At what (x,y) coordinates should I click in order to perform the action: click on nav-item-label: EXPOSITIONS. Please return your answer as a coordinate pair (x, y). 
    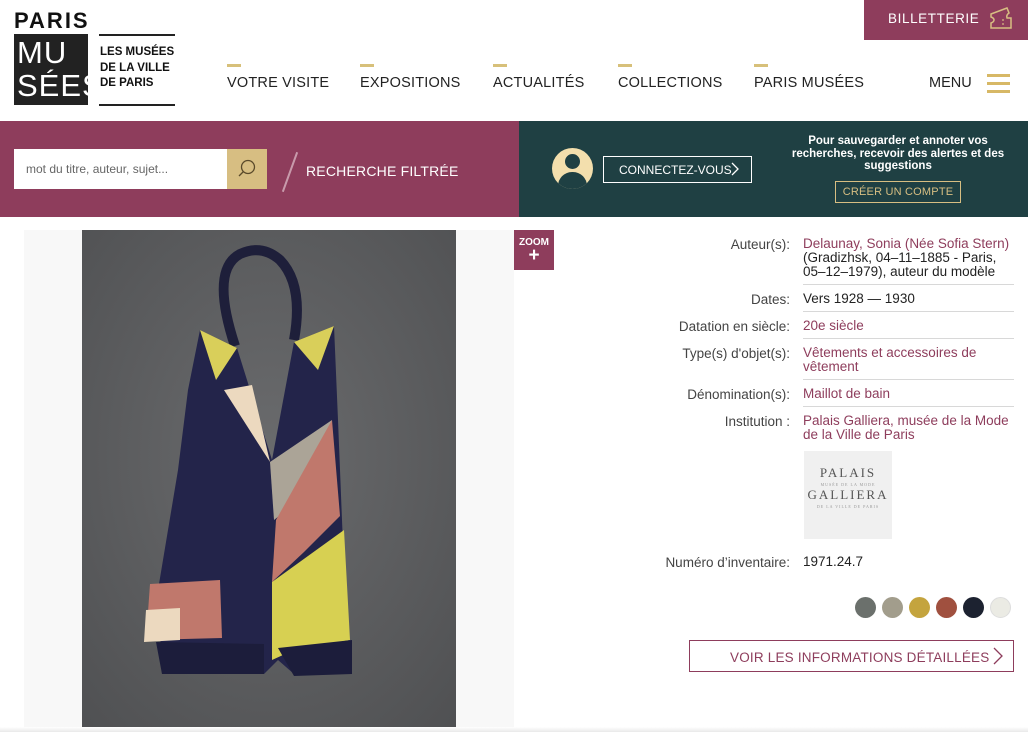
    Looking at the image, I should click on (410, 83).